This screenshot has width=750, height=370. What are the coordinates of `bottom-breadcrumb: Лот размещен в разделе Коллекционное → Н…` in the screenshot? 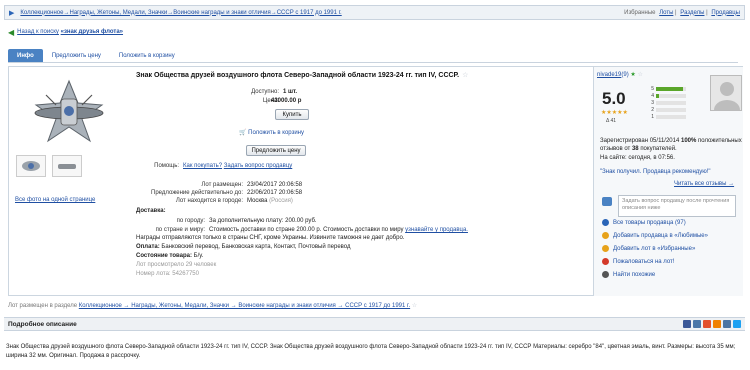 It's located at (212, 305).